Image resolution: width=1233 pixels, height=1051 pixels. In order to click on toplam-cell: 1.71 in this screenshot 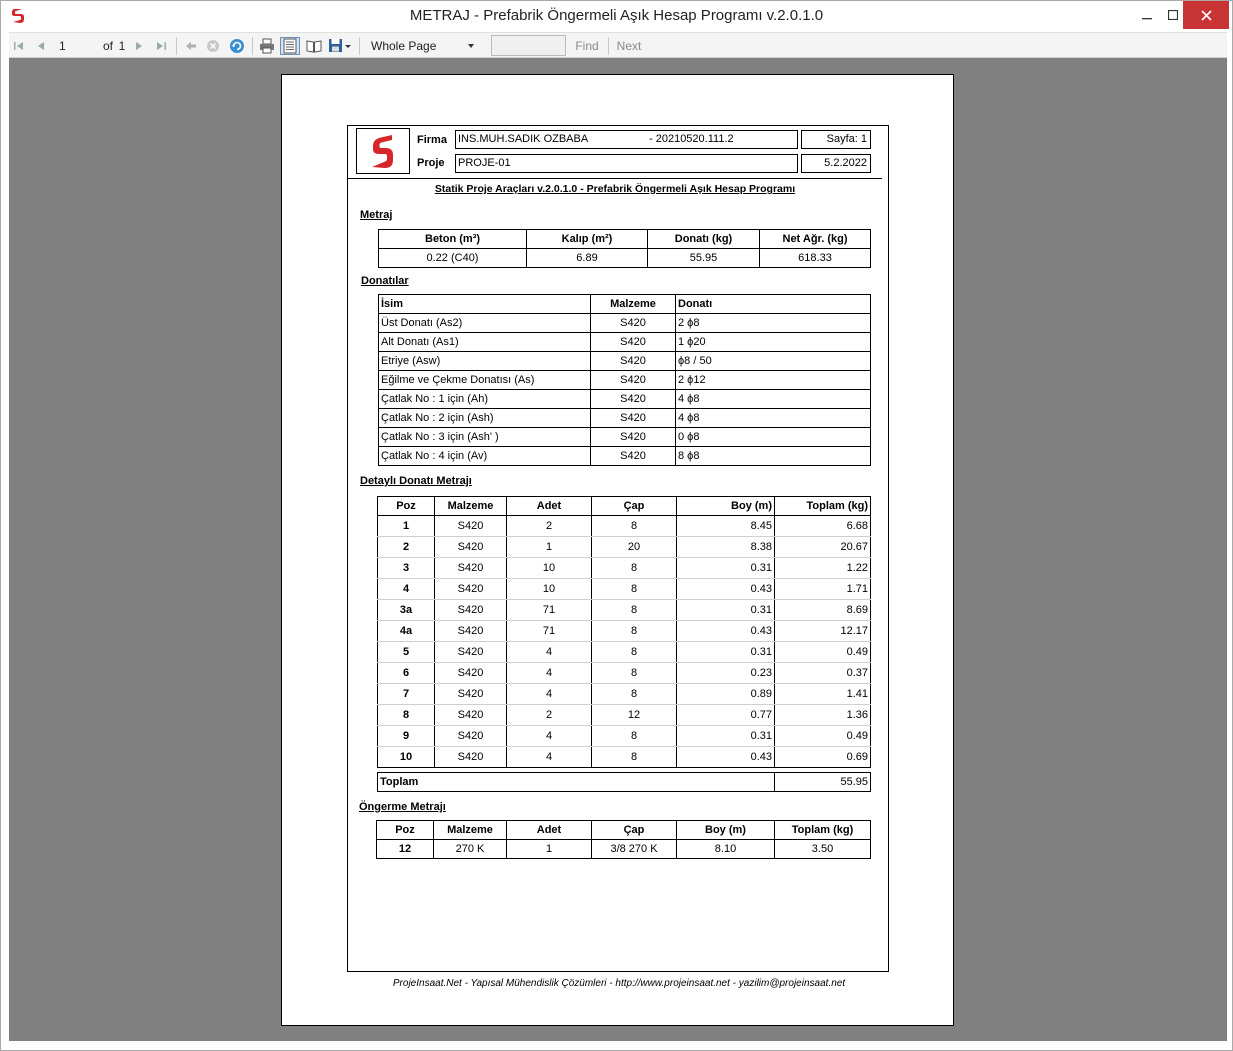, I will do `click(822, 589)`.